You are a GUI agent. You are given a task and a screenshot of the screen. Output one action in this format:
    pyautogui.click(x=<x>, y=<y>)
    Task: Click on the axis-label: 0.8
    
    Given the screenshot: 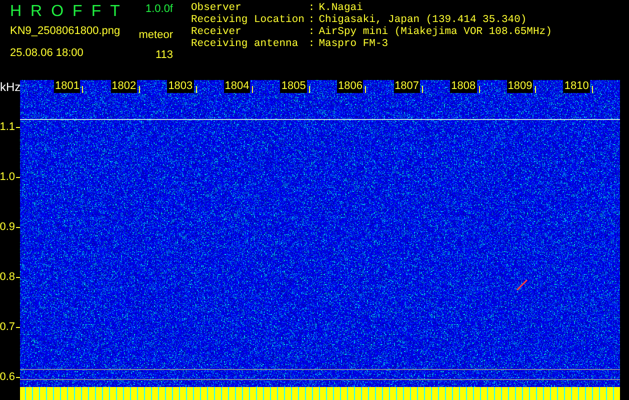 What is the action you would take?
    pyautogui.click(x=7, y=277)
    